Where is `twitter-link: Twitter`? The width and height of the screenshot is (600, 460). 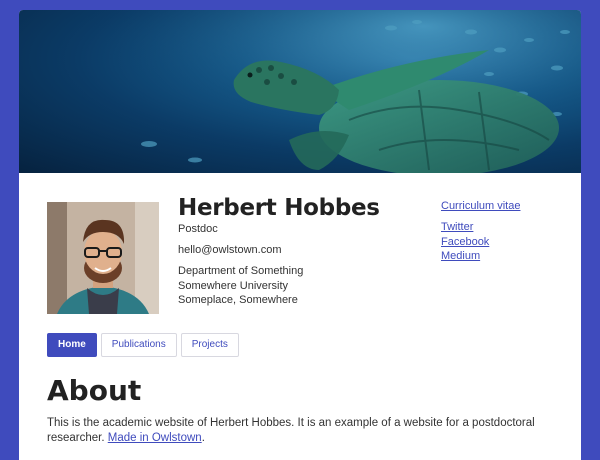 twitter-link: Twitter is located at coordinates (465, 227).